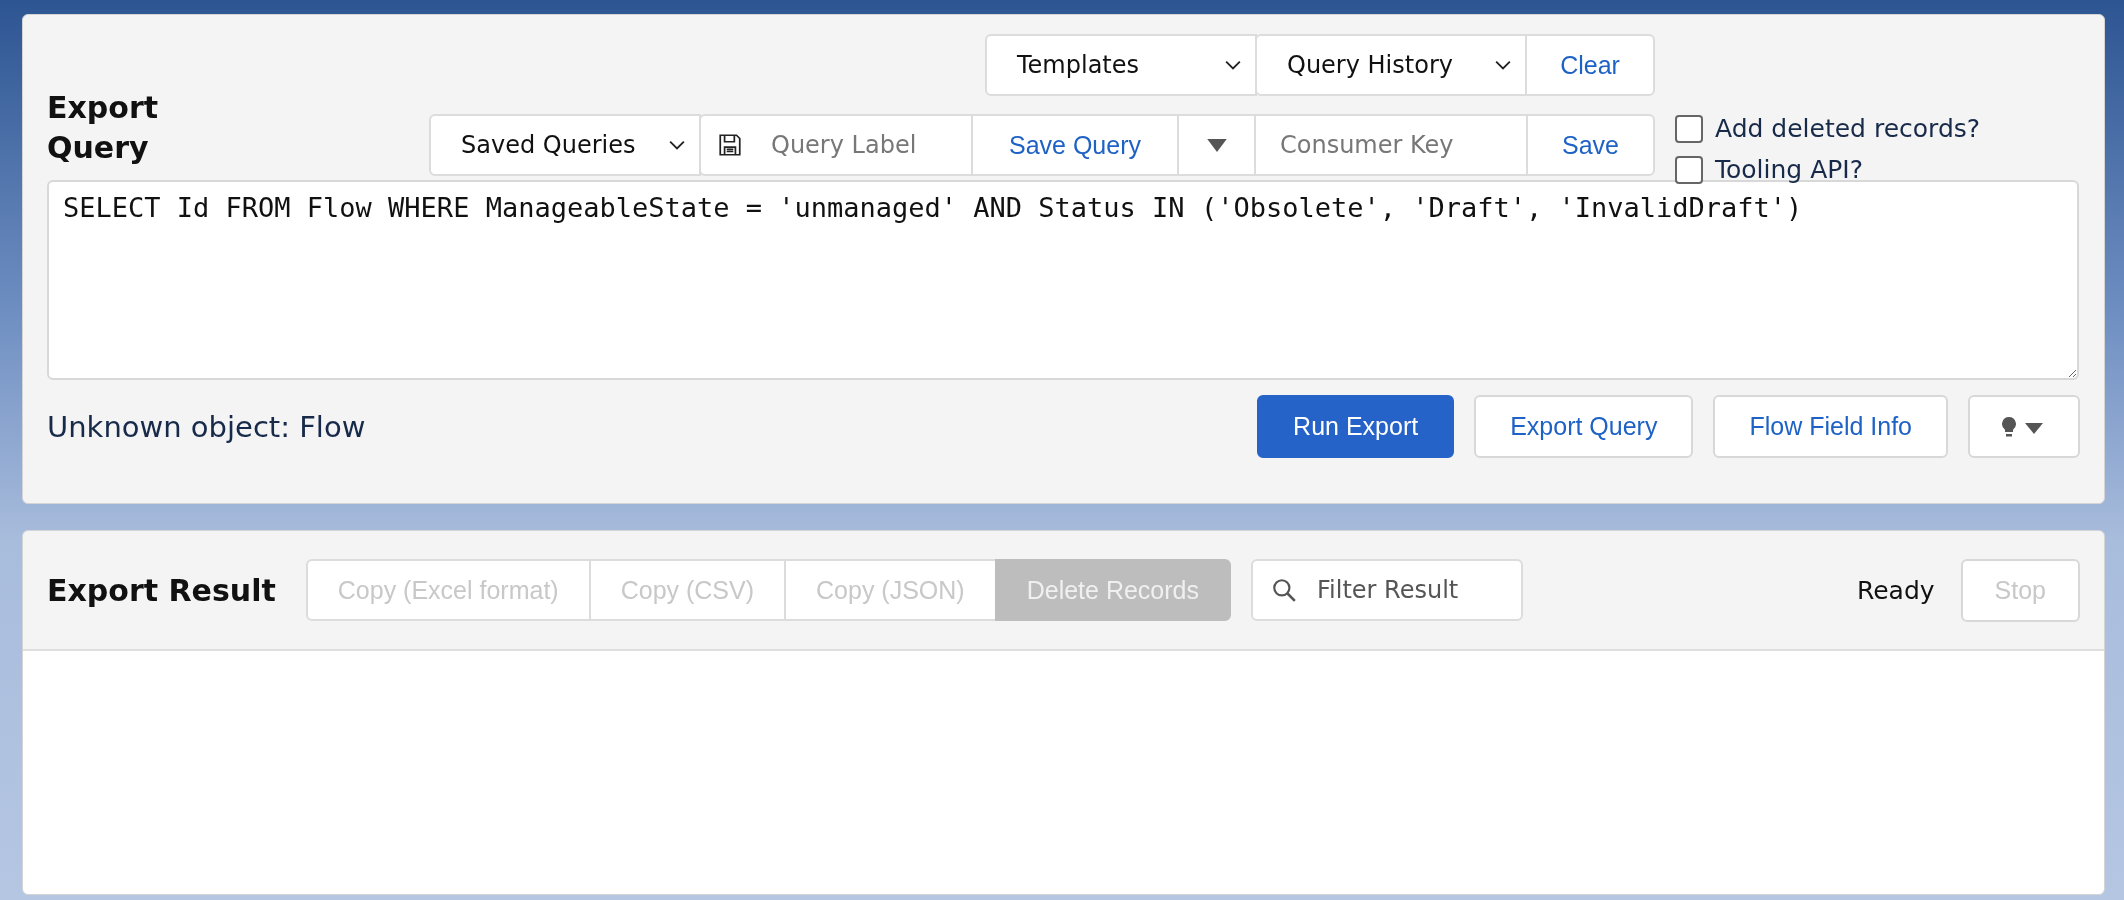  Describe the element at coordinates (1121, 65) in the screenshot. I see `templates-dropdown: Templates` at that location.